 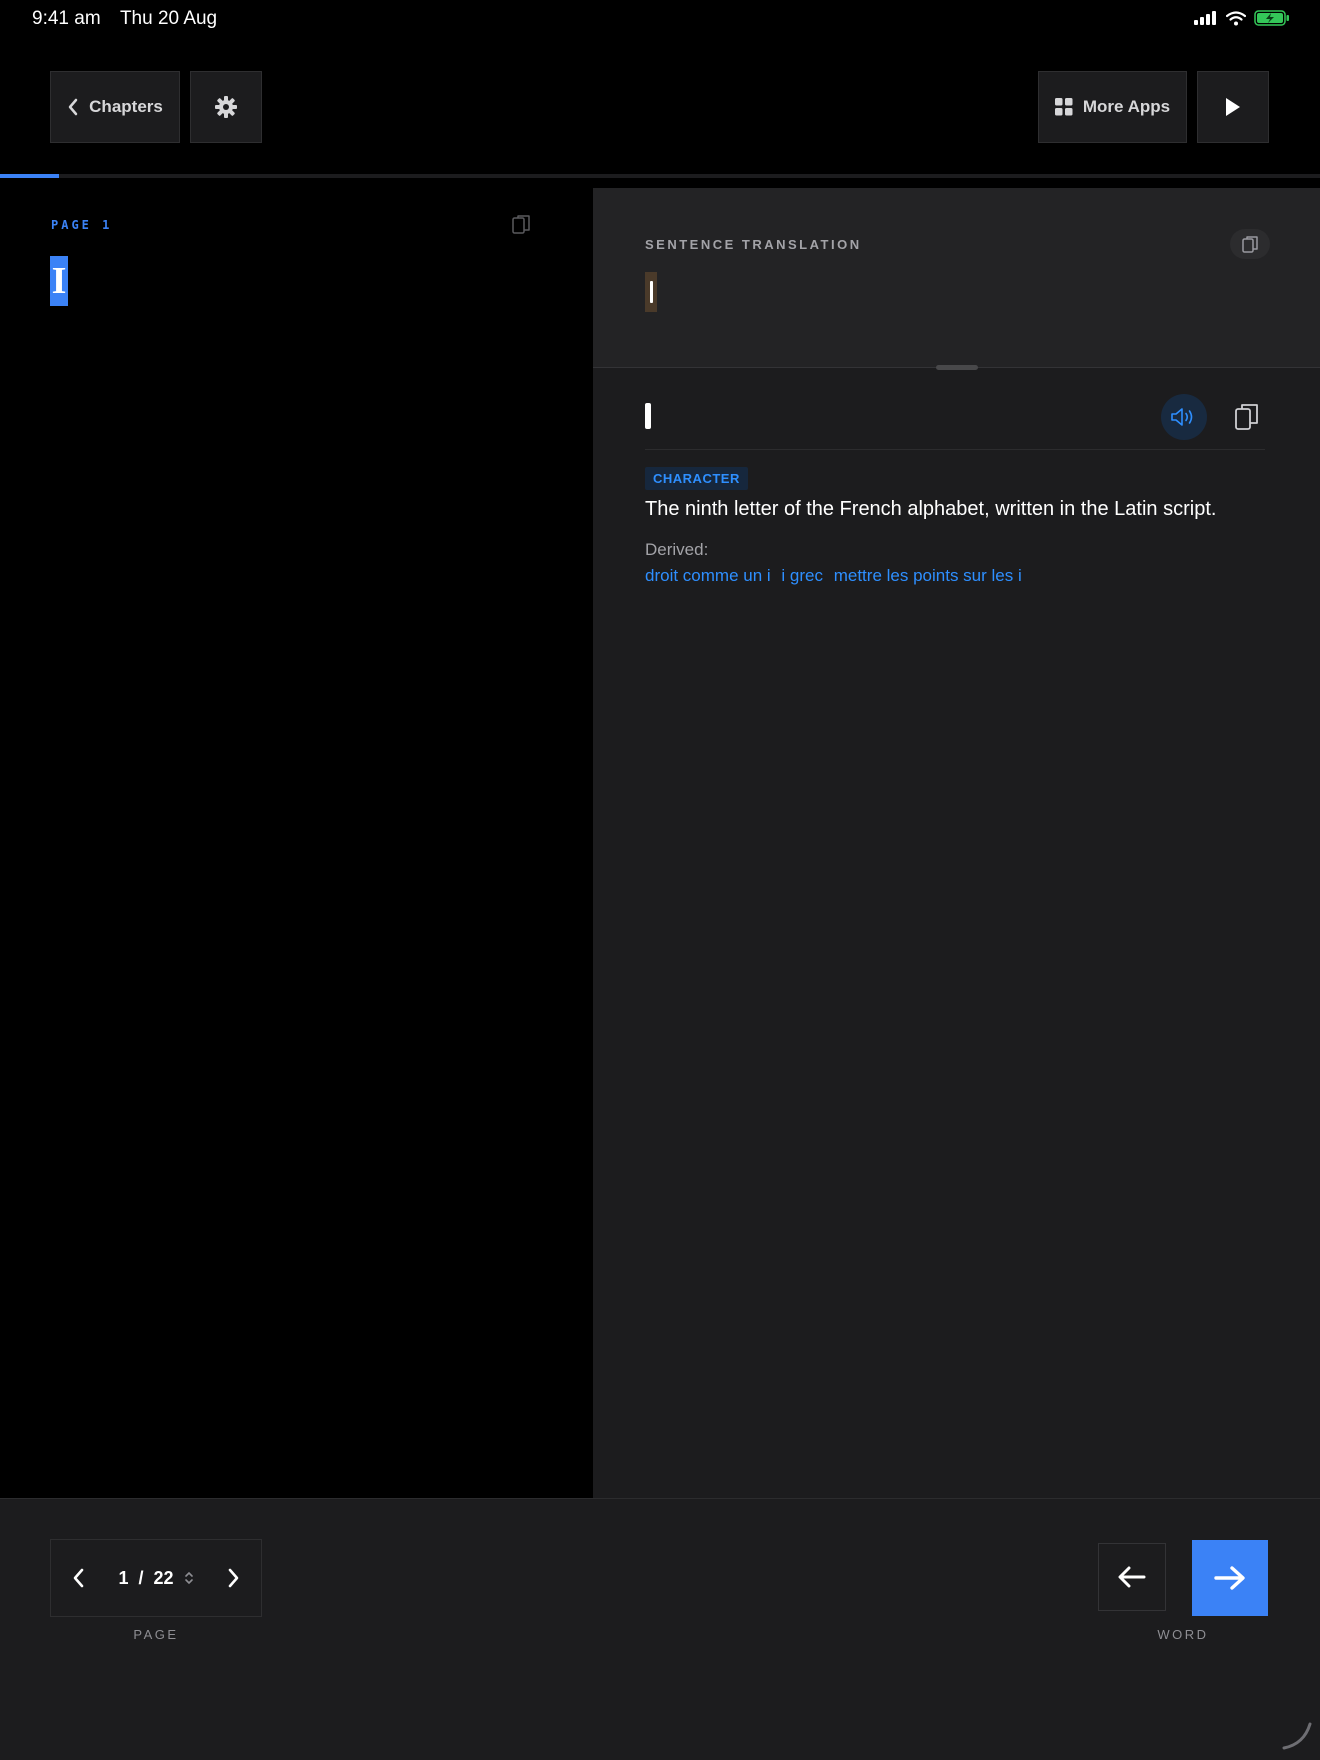 What do you see at coordinates (708, 575) in the screenshot?
I see `derived-term-link: droit comme un i` at bounding box center [708, 575].